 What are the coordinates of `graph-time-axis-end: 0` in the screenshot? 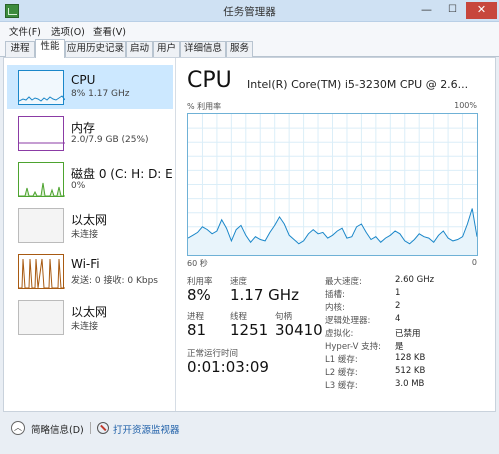 It's located at (474, 262).